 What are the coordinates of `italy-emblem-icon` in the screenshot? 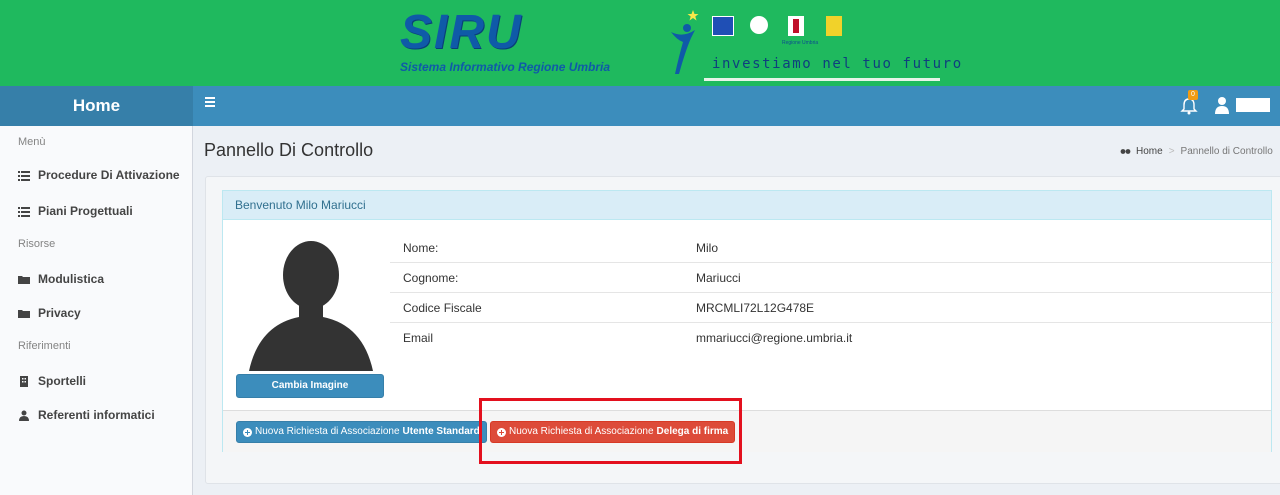 It's located at (759, 25).